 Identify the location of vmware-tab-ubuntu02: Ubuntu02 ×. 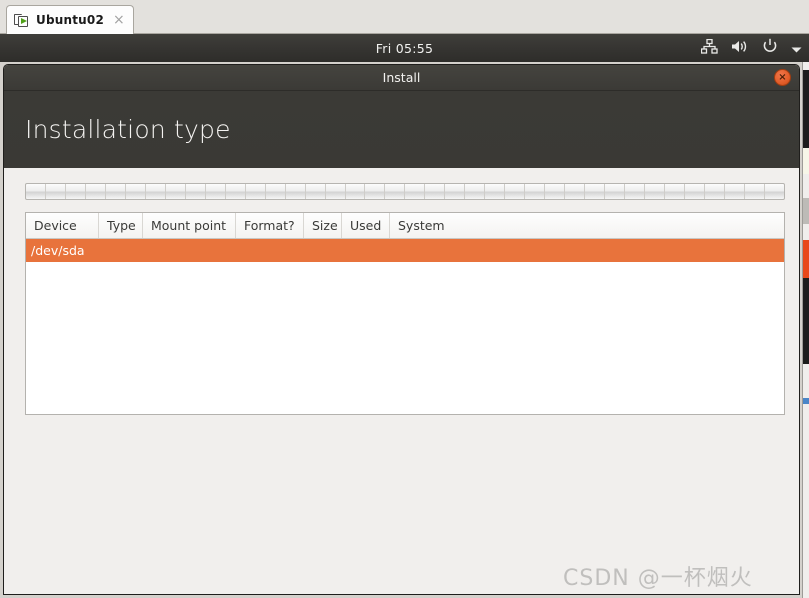
(70, 19).